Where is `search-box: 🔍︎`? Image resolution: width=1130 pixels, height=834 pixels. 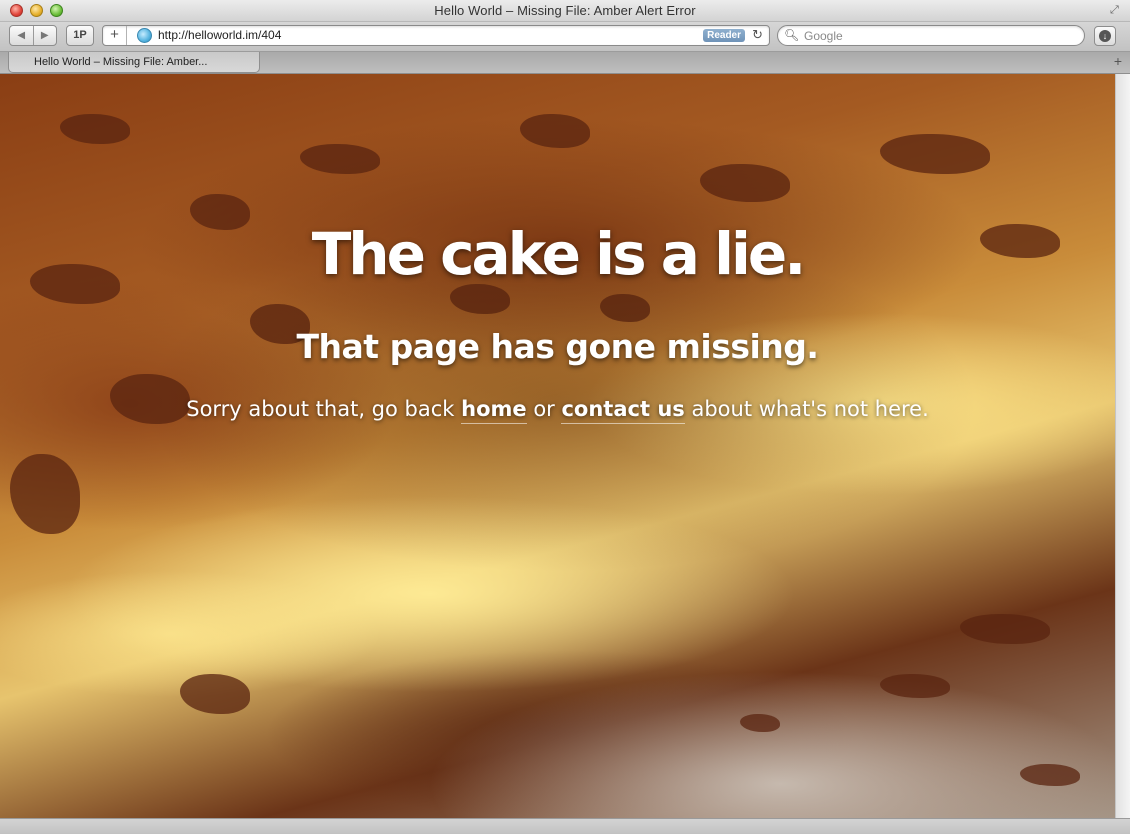 search-box: 🔍︎ is located at coordinates (931, 35).